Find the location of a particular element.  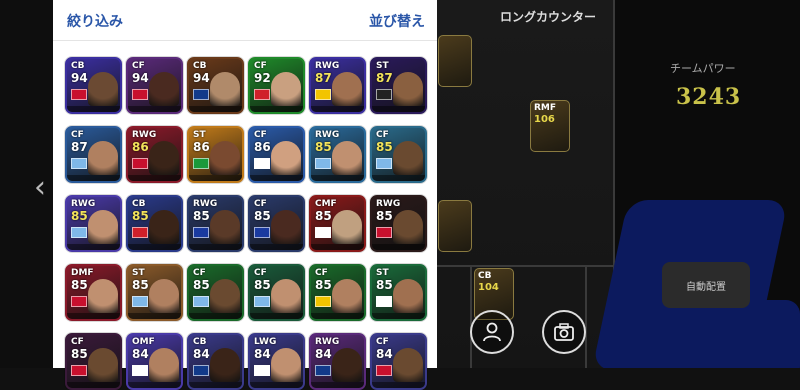

pitch-line is located at coordinates (586, 316).